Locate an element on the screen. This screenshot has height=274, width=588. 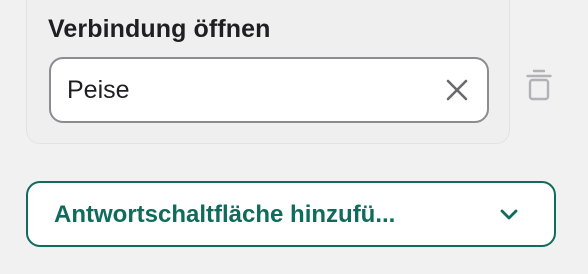
field-label: Verbindung öffnen is located at coordinates (159, 29).